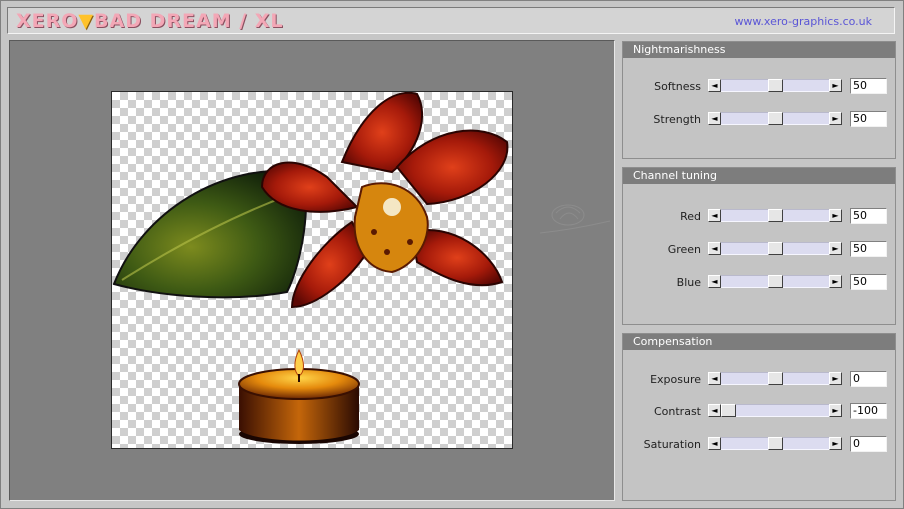 The height and width of the screenshot is (509, 904). What do you see at coordinates (684, 249) in the screenshot?
I see `slider-label: Green` at bounding box center [684, 249].